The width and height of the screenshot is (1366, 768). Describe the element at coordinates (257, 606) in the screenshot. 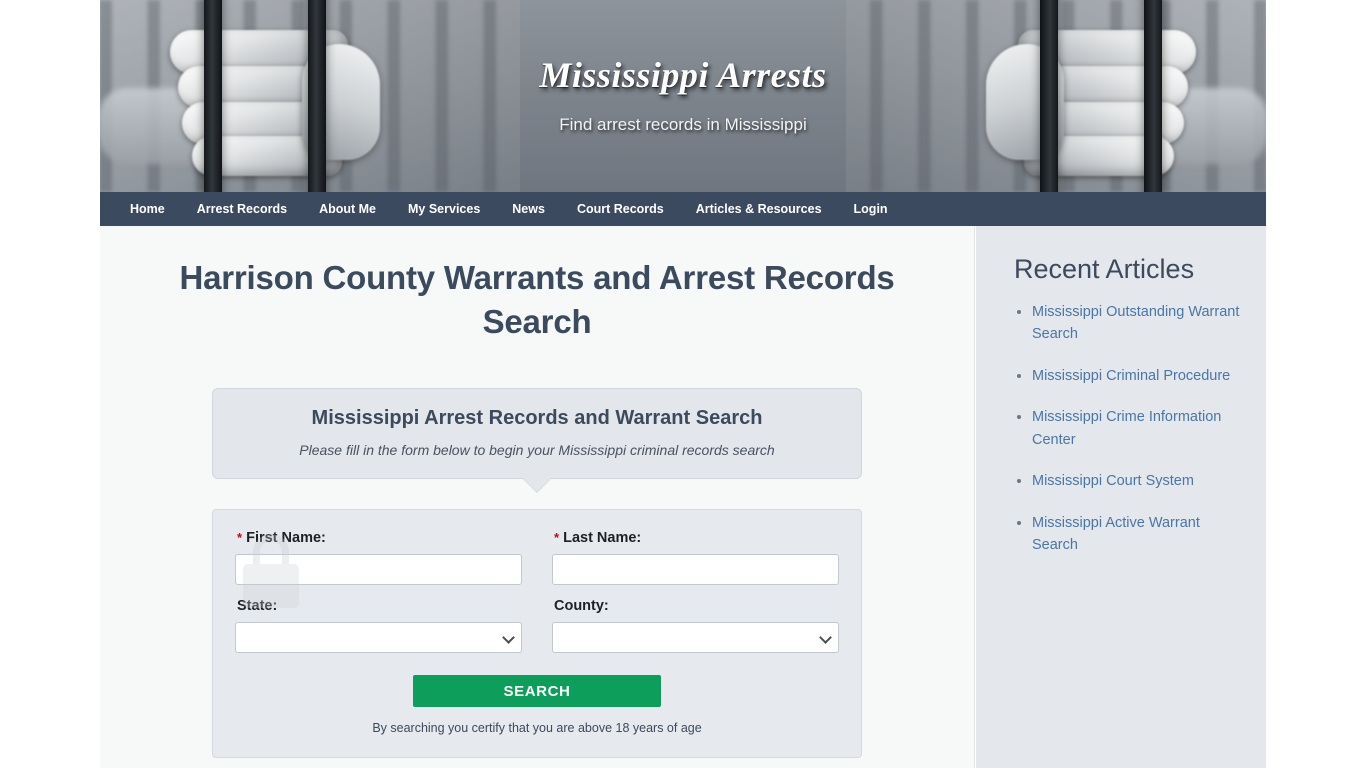

I see `state-label: State:` at that location.